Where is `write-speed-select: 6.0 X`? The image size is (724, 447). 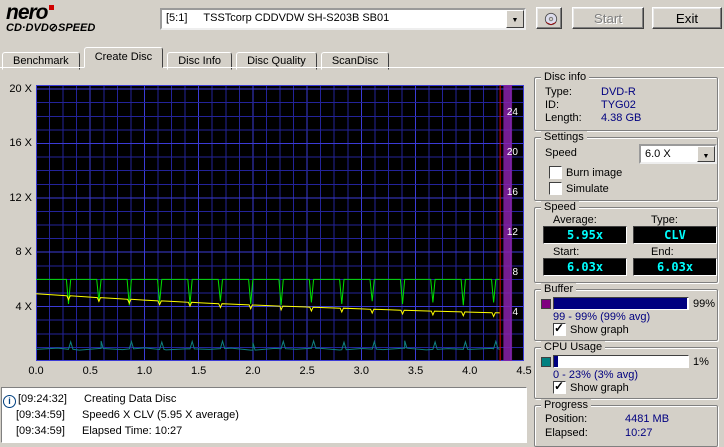 write-speed-select: 6.0 X is located at coordinates (678, 154).